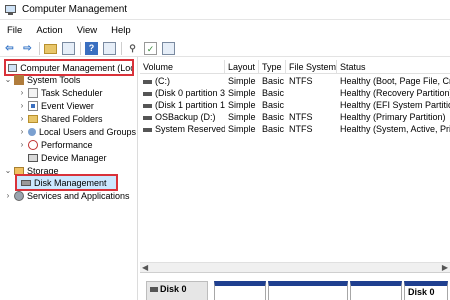 This screenshot has width=450, height=300. I want to click on column-header-file-system: File System, so click(311, 67).